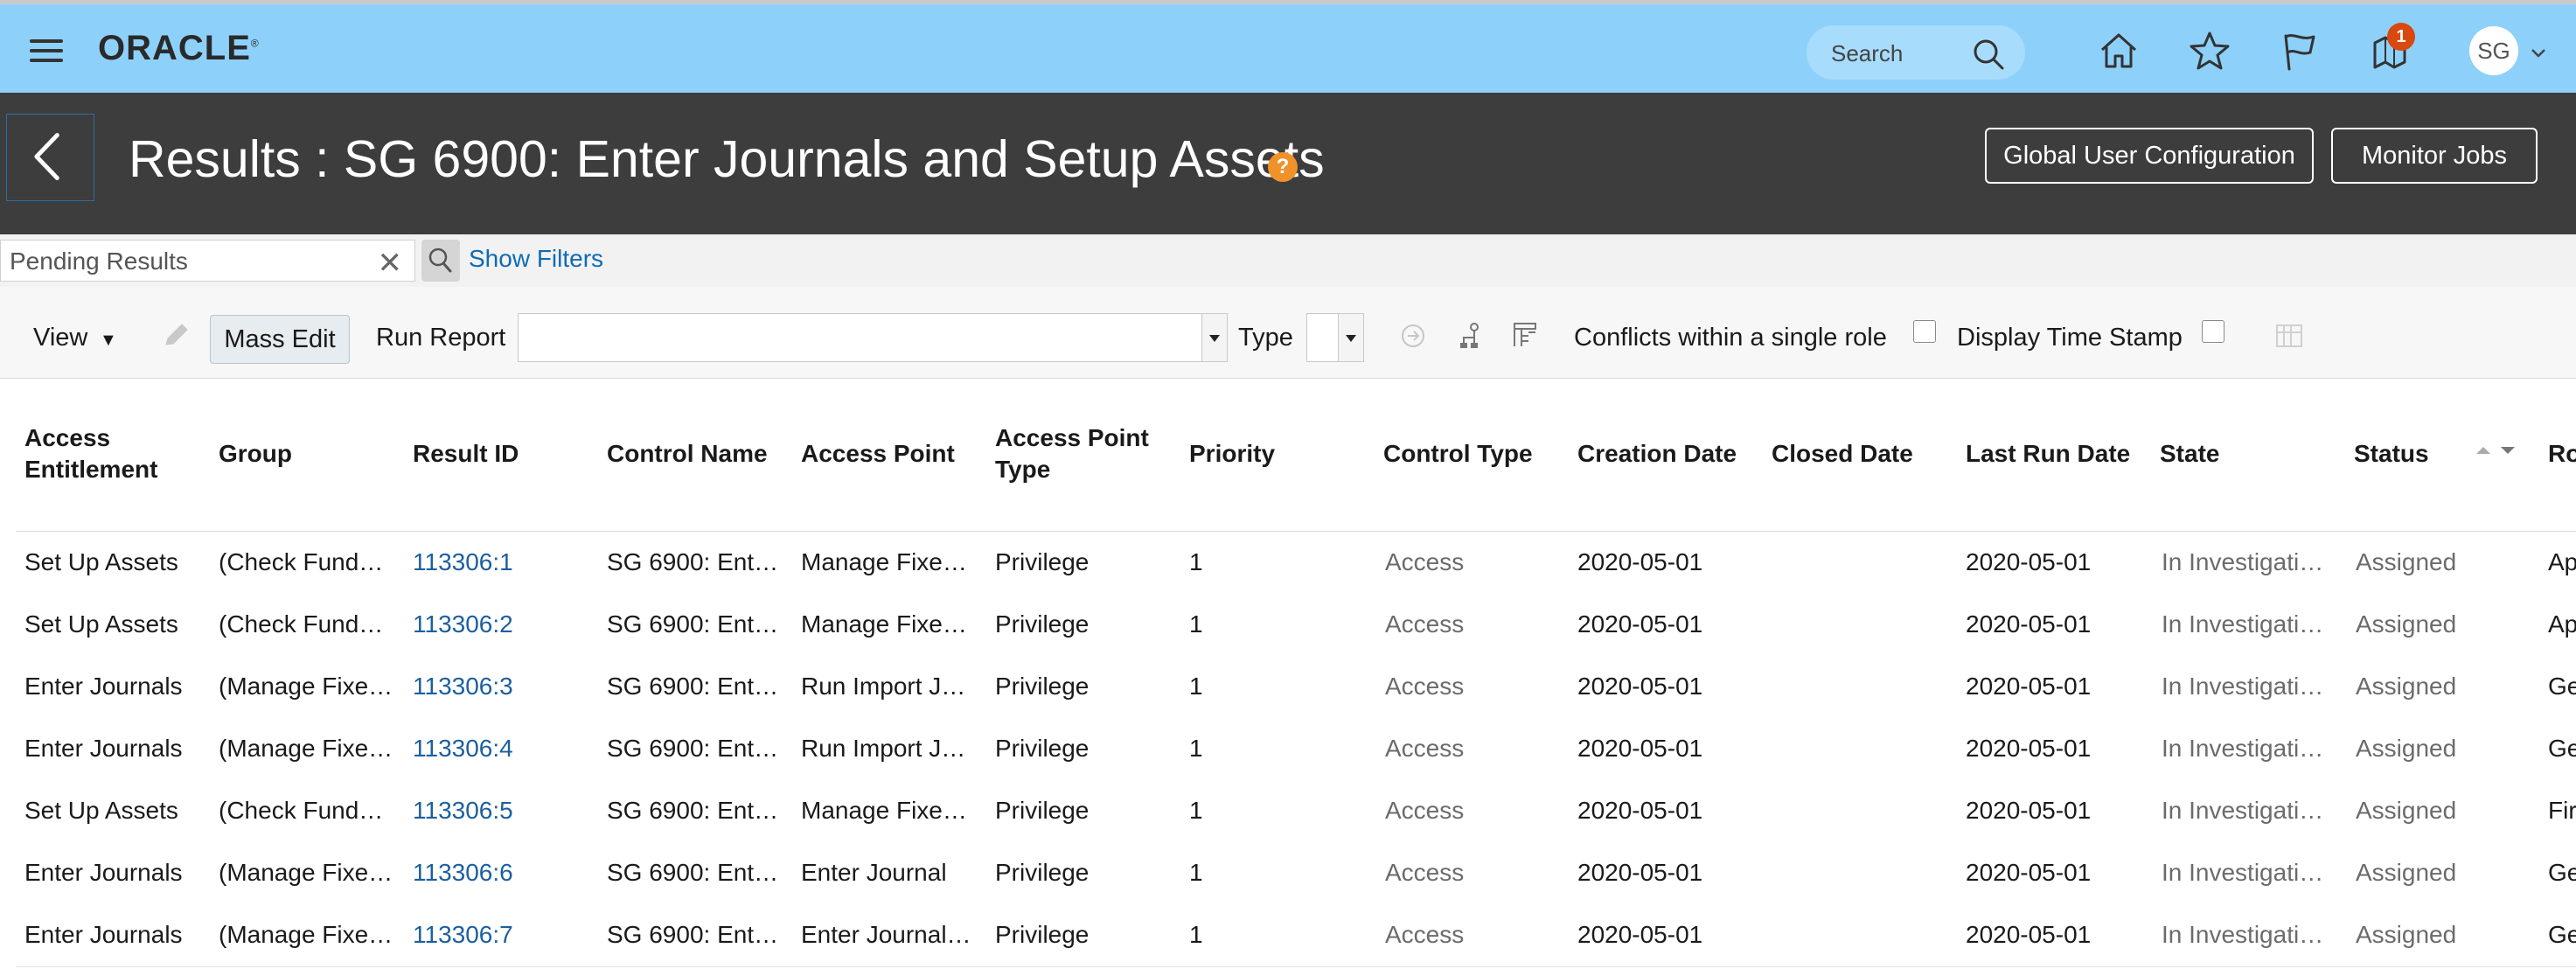 The height and width of the screenshot is (969, 2576). Describe the element at coordinates (1470, 336) in the screenshot. I see `hierarchy-icon` at that location.